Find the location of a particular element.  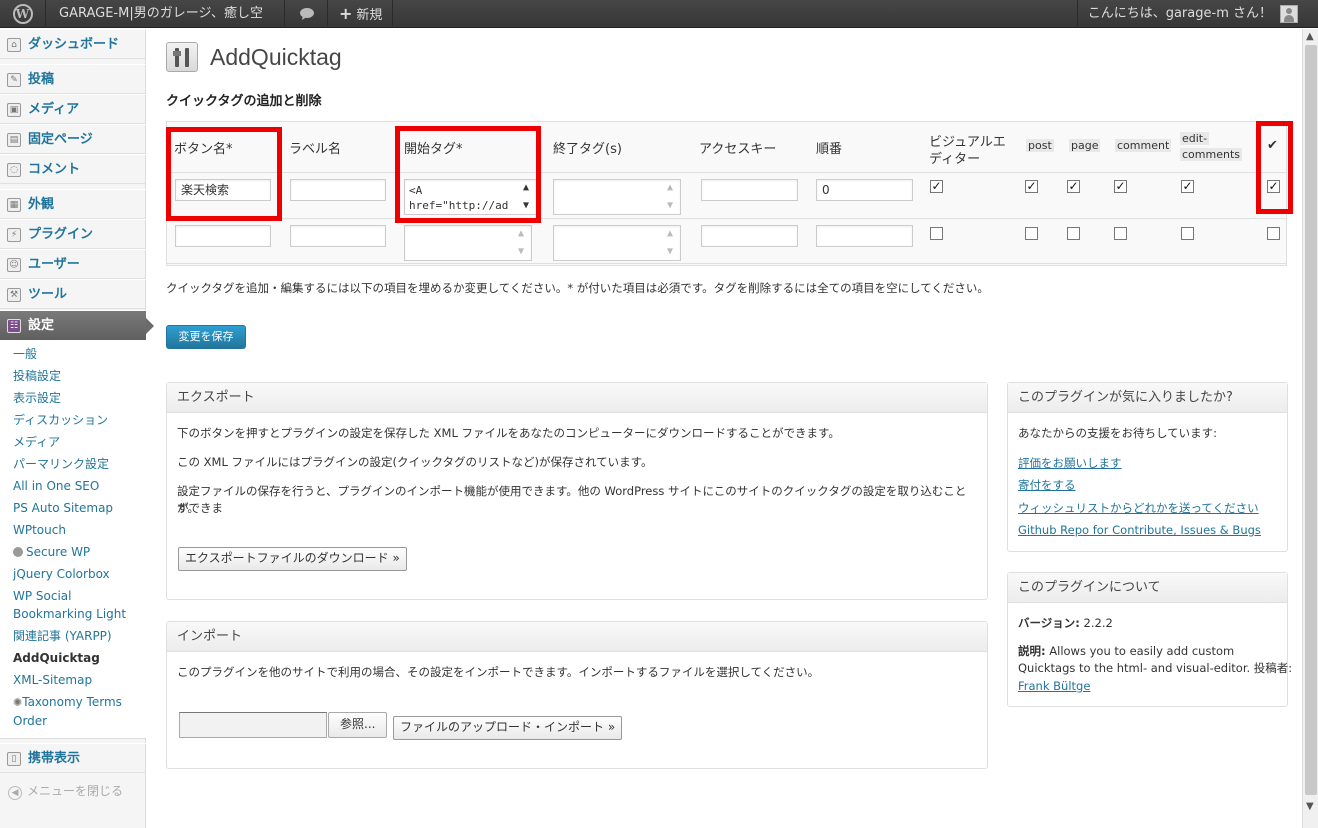

submenu-secure-wp: Secure WP is located at coordinates (73, 552).